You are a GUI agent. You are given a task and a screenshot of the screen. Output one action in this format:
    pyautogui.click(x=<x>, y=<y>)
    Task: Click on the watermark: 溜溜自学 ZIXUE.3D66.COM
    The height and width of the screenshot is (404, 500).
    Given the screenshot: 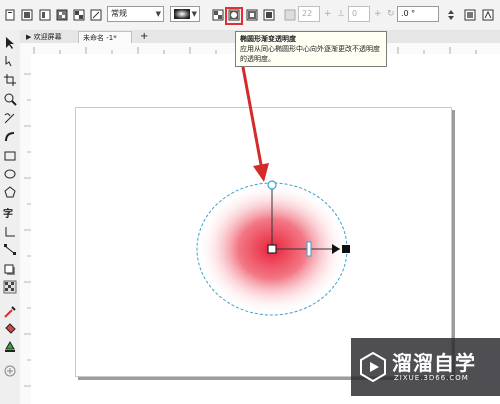 What is the action you would take?
    pyautogui.click(x=425, y=367)
    